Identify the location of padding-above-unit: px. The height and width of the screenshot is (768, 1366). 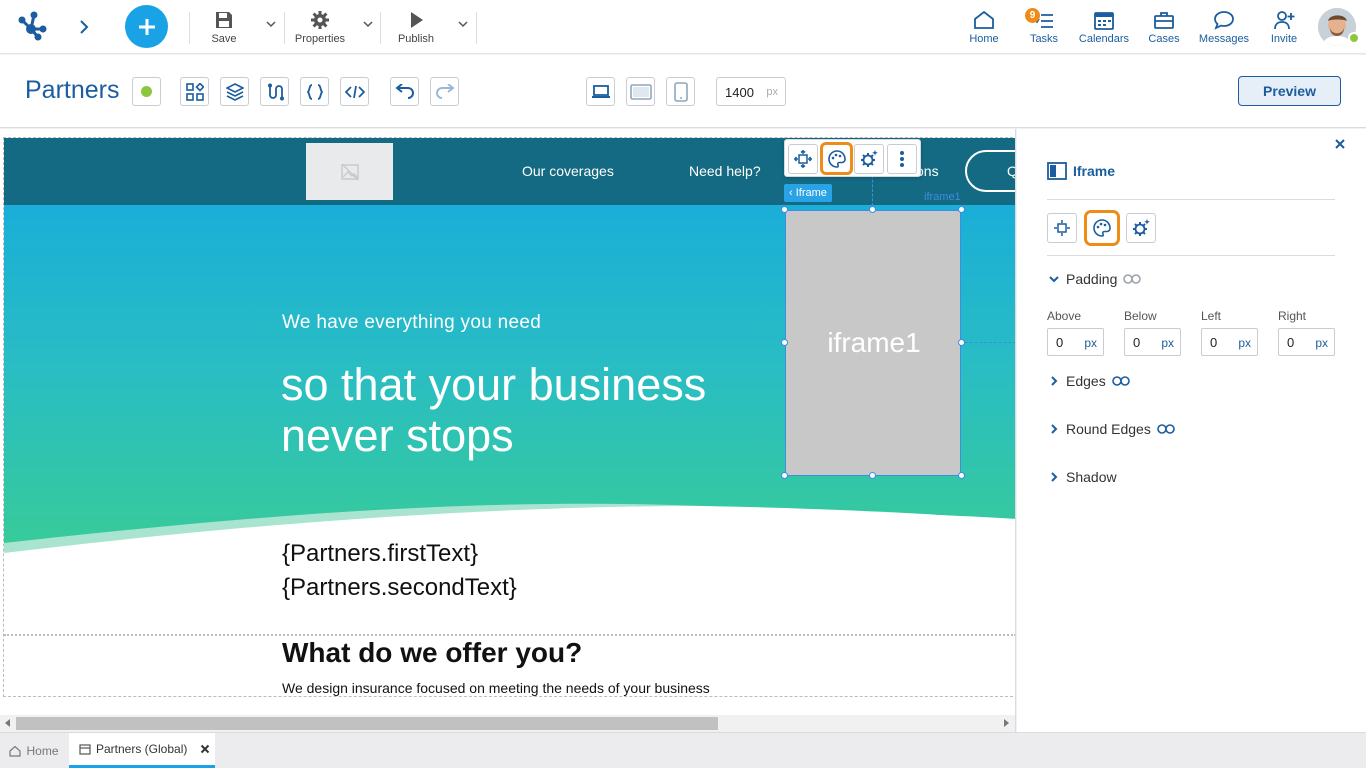
(1090, 343).